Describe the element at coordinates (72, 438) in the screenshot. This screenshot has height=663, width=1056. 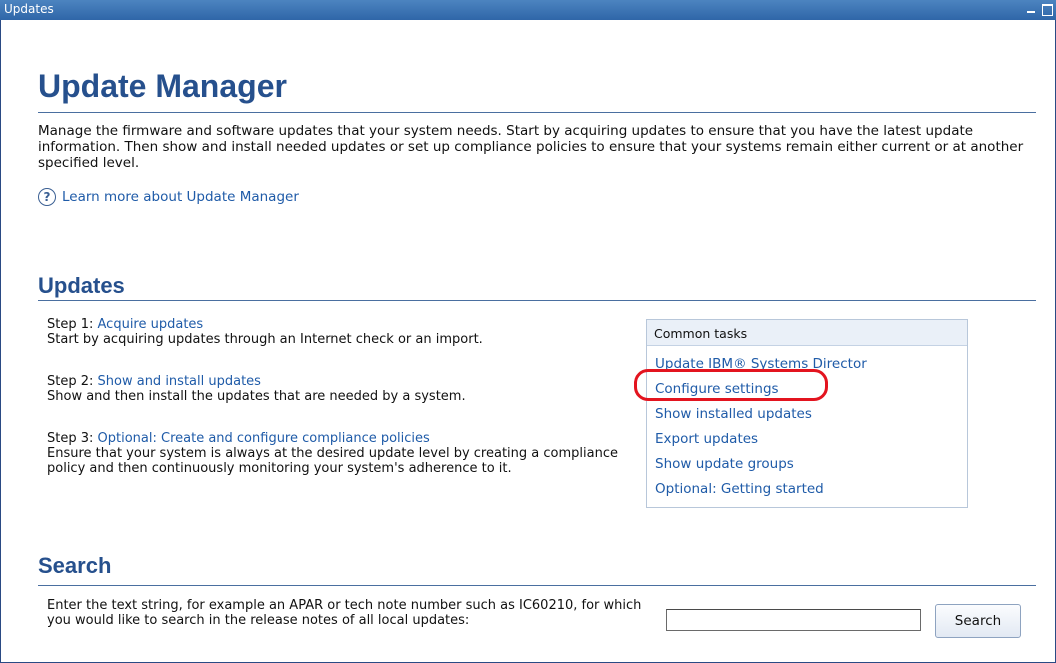
I see `step-prefix: Step 3:` at that location.